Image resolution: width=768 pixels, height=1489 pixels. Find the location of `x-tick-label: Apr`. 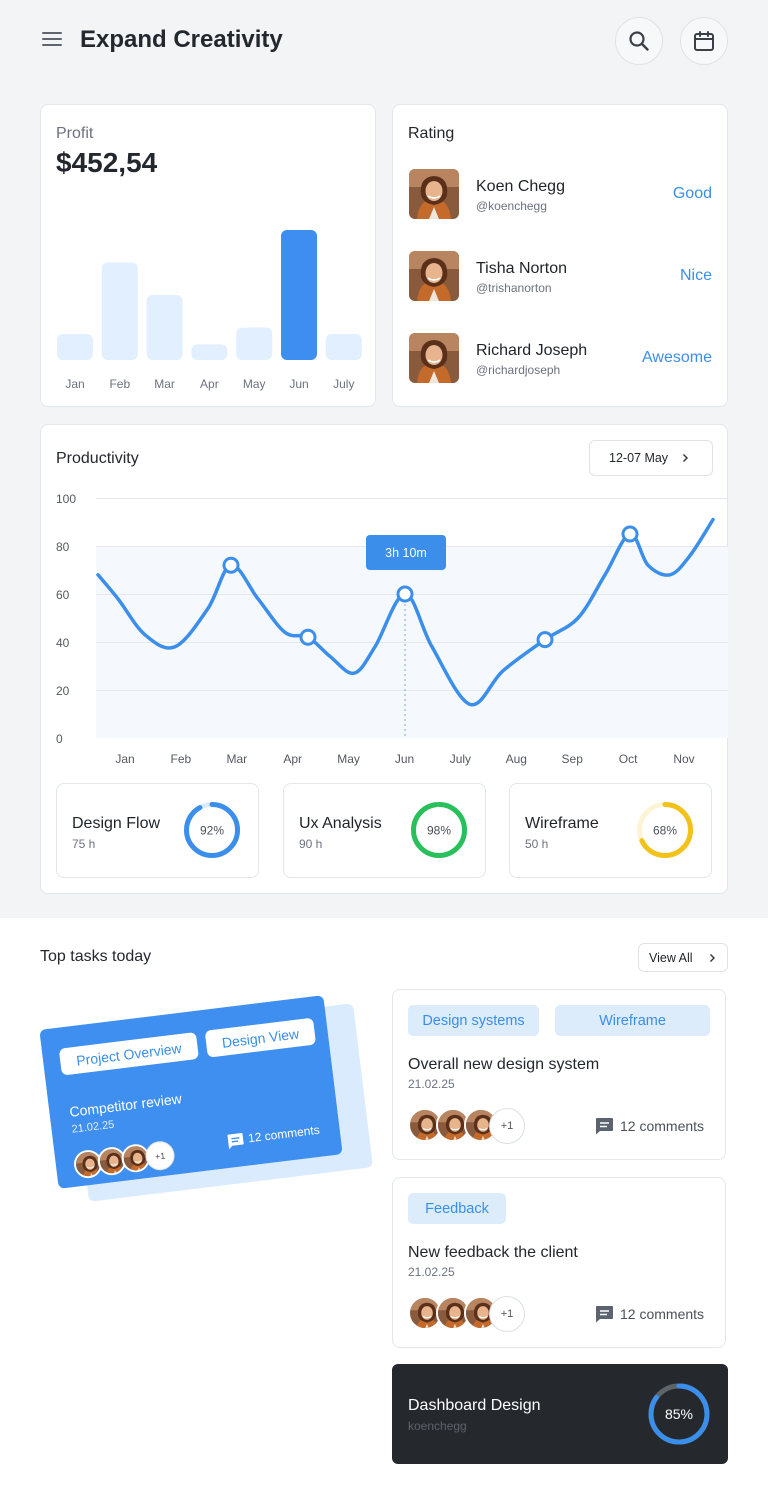

x-tick-label: Apr is located at coordinates (292, 759).